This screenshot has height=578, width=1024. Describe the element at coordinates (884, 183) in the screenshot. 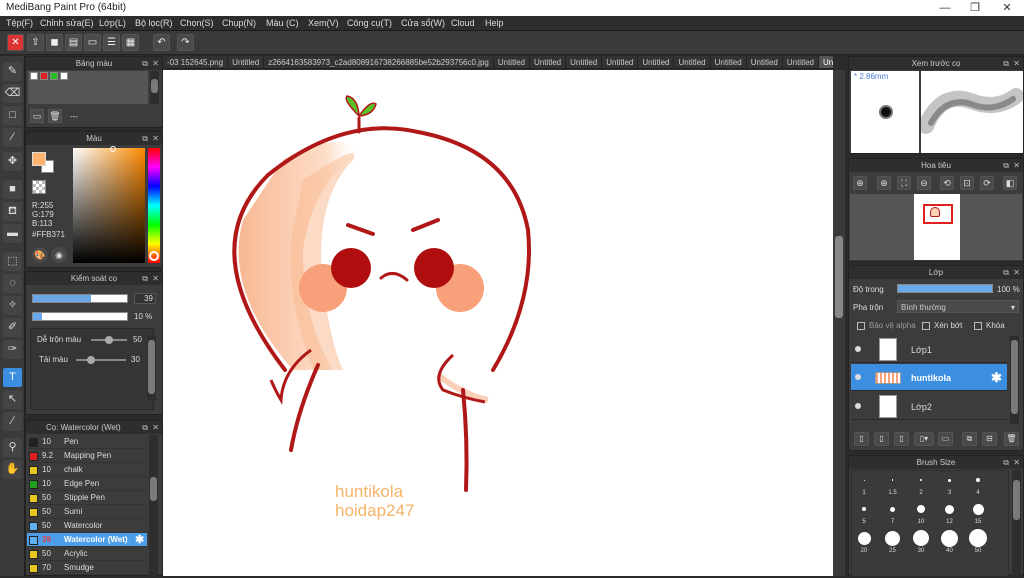

I see `zoom-in-alt-icon: ⊕` at that location.